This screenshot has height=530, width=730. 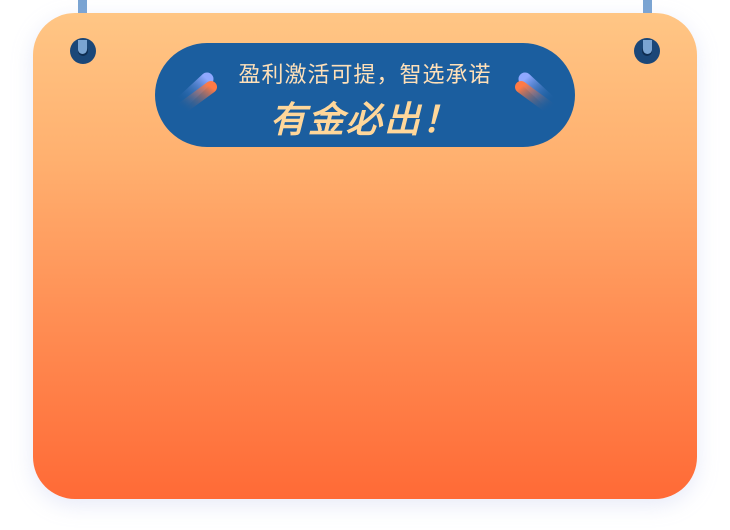 I want to click on string-end-right, so click(x=647, y=47).